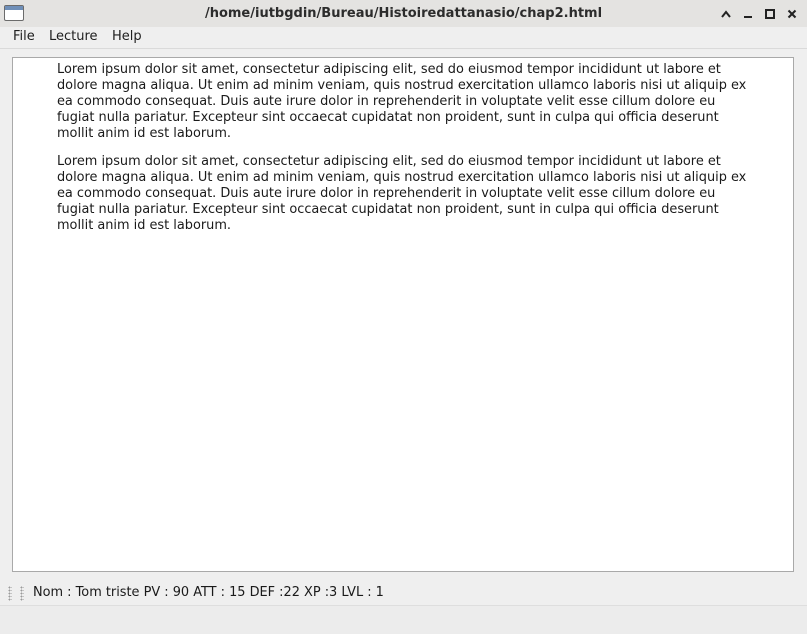 The width and height of the screenshot is (807, 634). Describe the element at coordinates (73, 37) in the screenshot. I see `menu-lecture: Lecture` at that location.